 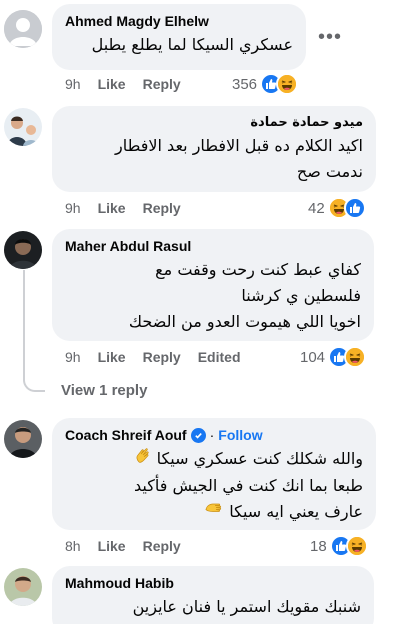 What do you see at coordinates (73, 546) in the screenshot?
I see `comment-time: 8h` at bounding box center [73, 546].